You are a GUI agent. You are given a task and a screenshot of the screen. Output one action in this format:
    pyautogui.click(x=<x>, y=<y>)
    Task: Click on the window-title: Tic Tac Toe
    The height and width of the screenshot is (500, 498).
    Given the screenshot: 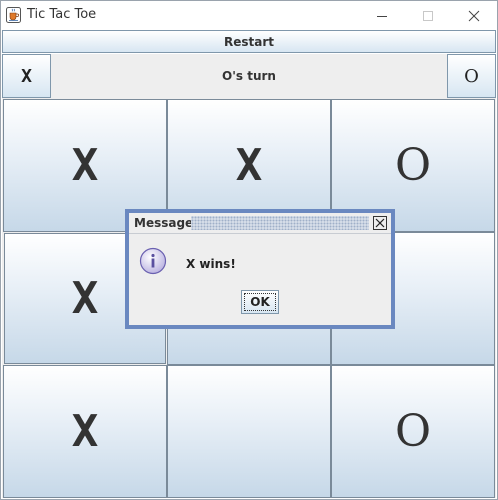 What is the action you would take?
    pyautogui.click(x=62, y=14)
    